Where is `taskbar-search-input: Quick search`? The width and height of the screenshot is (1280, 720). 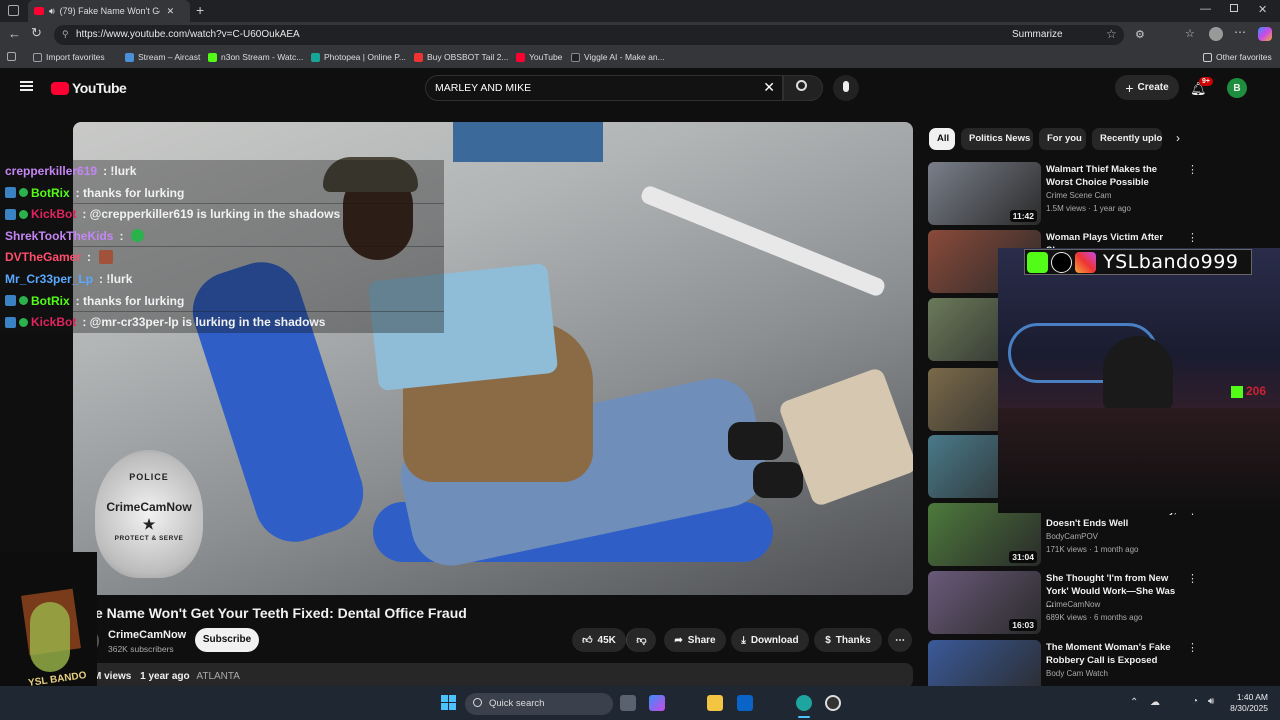 taskbar-search-input: Quick search is located at coordinates (539, 704).